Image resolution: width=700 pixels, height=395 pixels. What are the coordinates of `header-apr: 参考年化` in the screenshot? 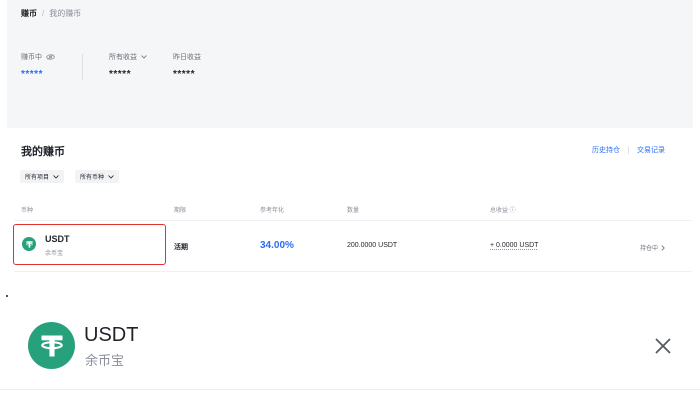 It's located at (272, 211).